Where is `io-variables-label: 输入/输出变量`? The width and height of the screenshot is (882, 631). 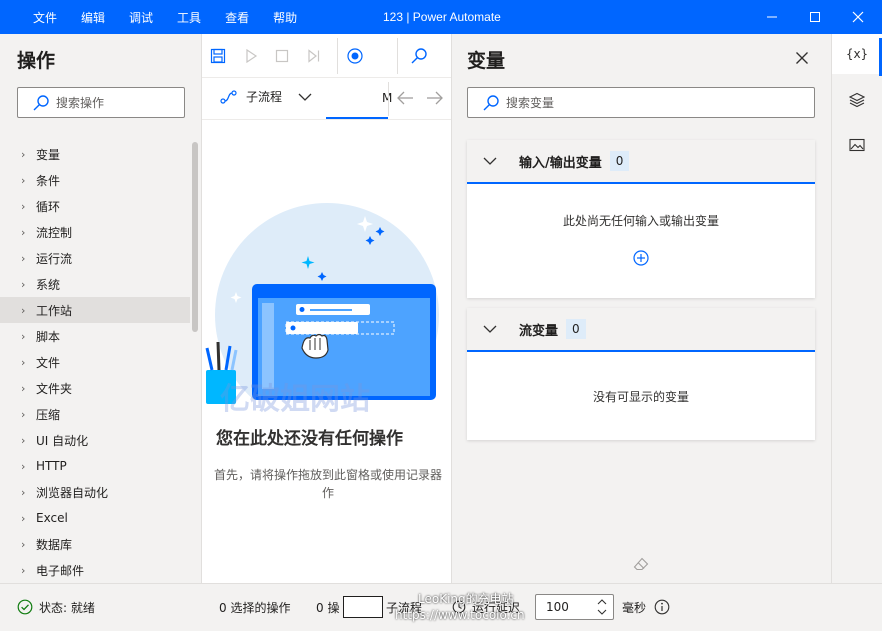 io-variables-label: 输入/输出变量 is located at coordinates (560, 163).